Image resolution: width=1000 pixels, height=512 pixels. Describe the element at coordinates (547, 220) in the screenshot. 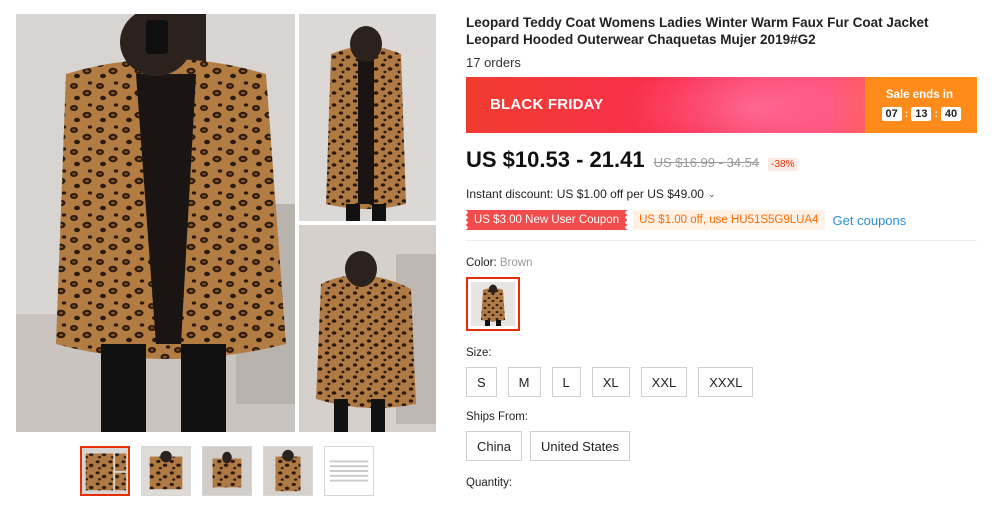

I see `new-user-coupon: US $3.00 New User Coupon` at that location.